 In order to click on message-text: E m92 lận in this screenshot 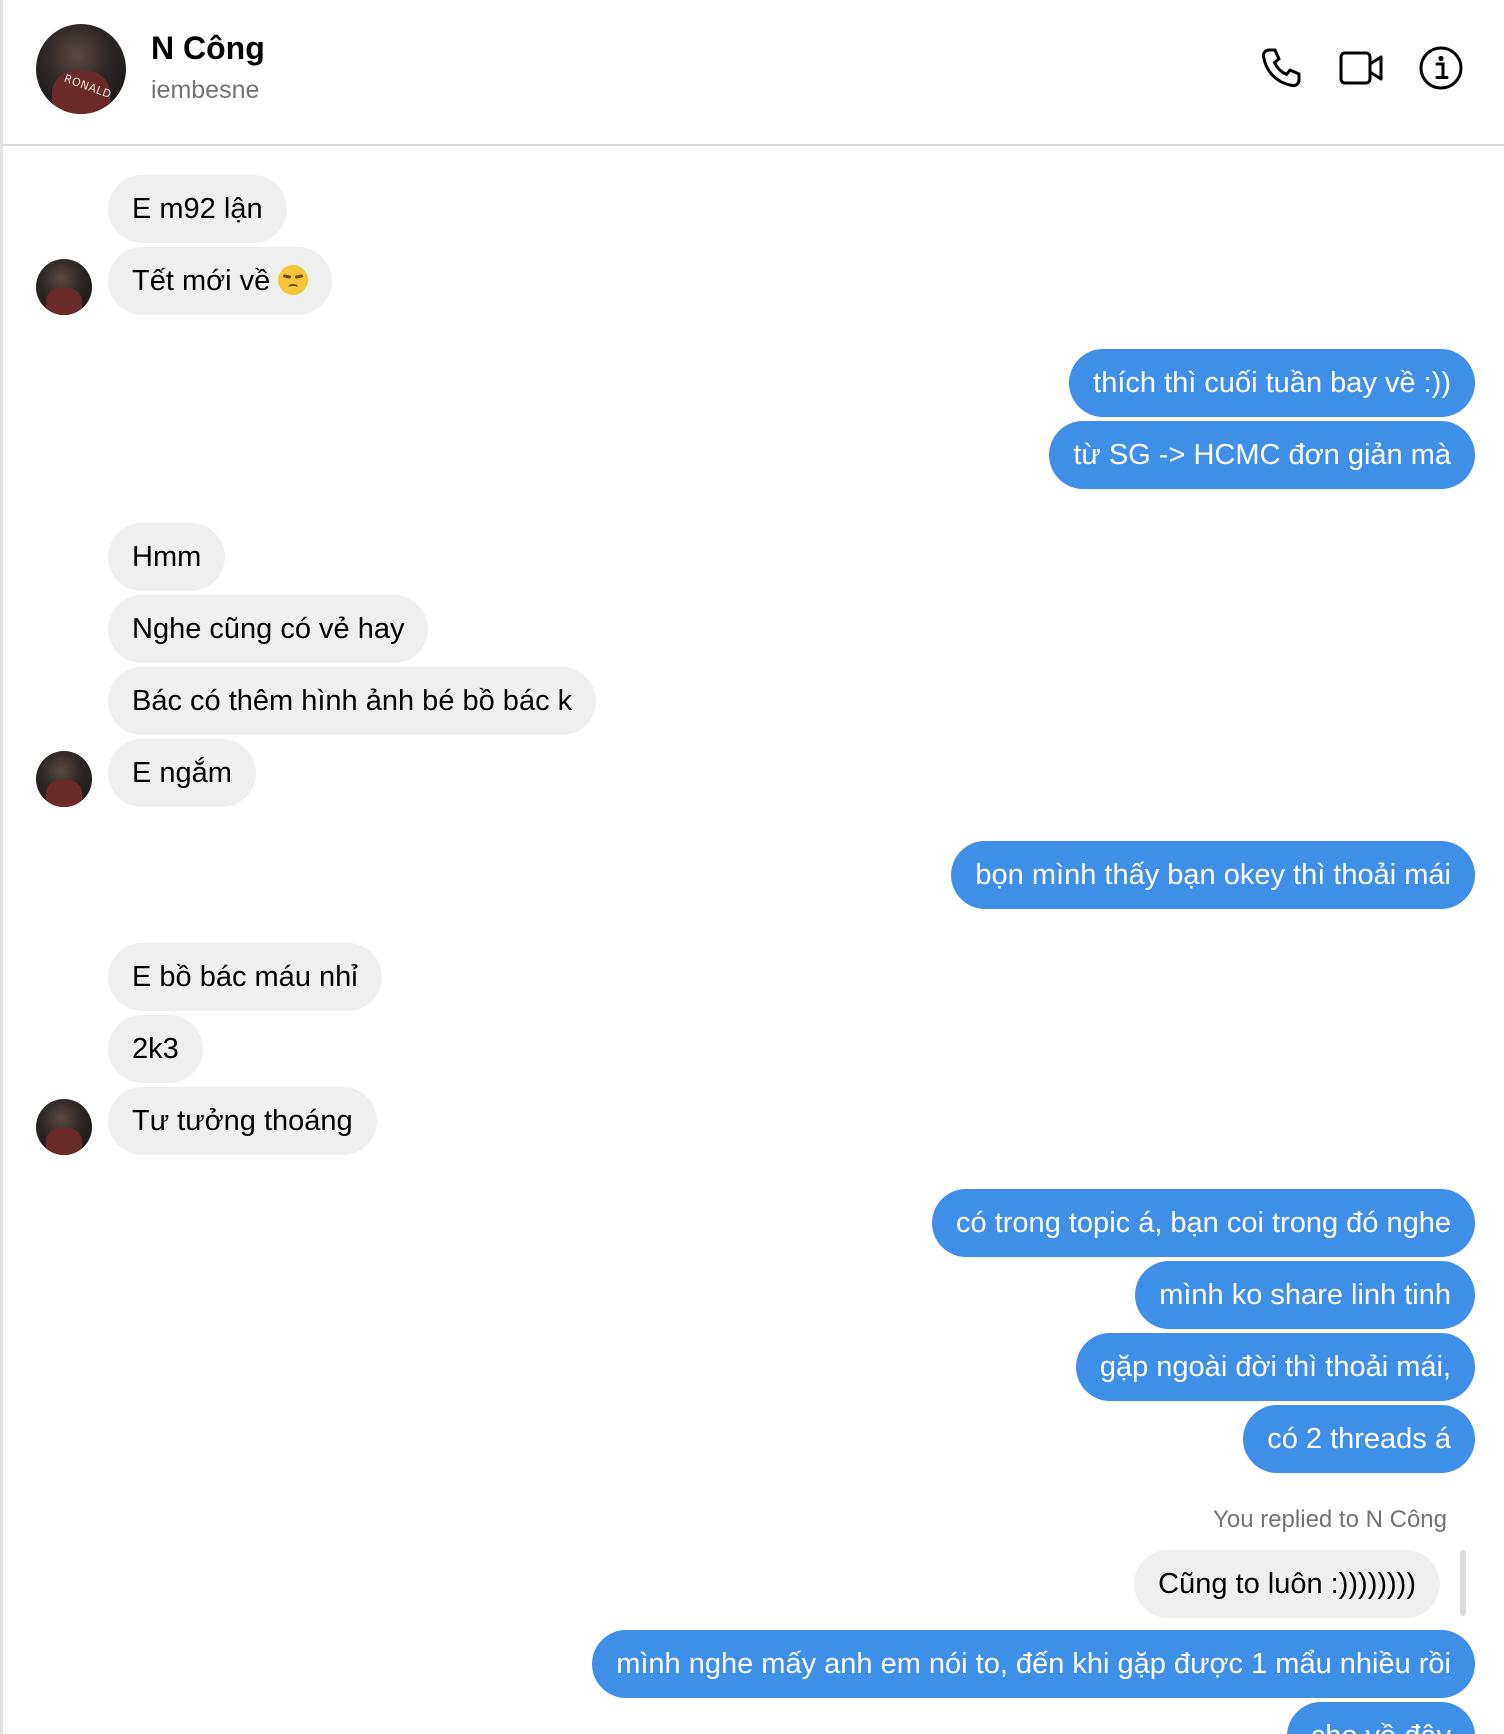, I will do `click(197, 209)`.